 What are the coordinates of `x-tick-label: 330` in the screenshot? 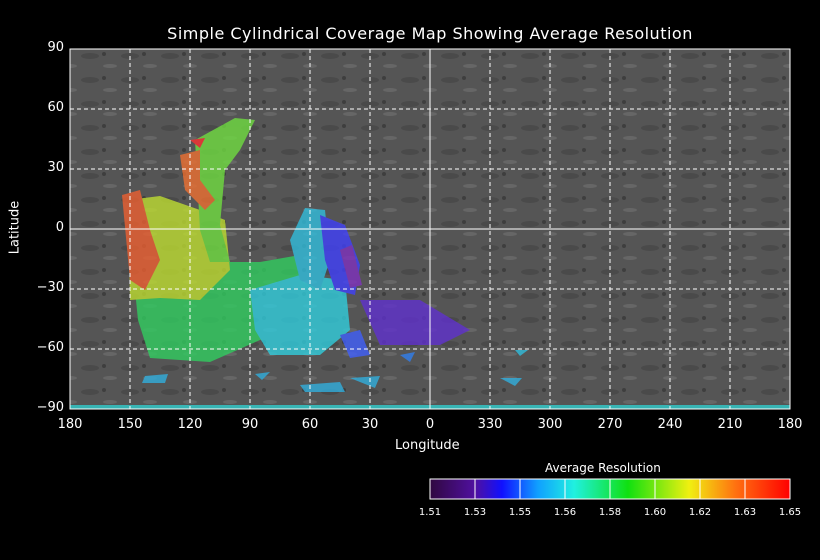 It's located at (490, 424).